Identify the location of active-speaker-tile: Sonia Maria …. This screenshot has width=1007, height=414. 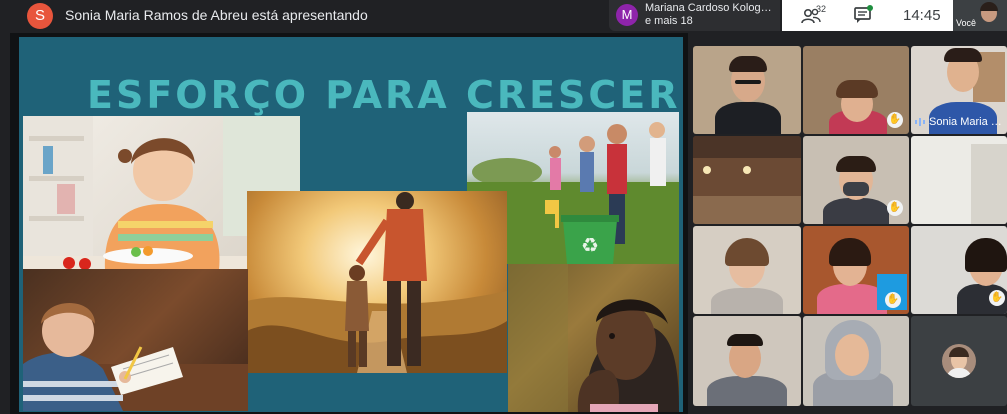
(959, 90).